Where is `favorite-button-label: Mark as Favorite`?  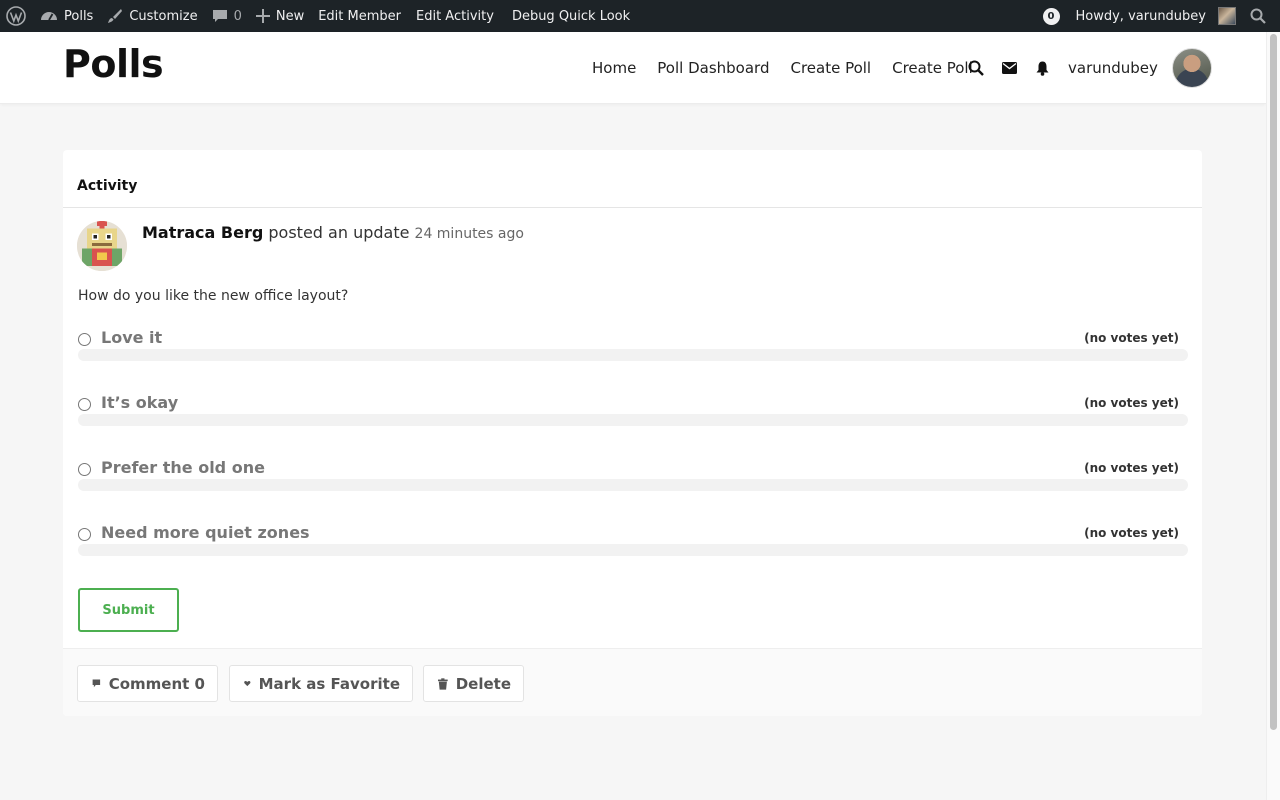 favorite-button-label: Mark as Favorite is located at coordinates (329, 683).